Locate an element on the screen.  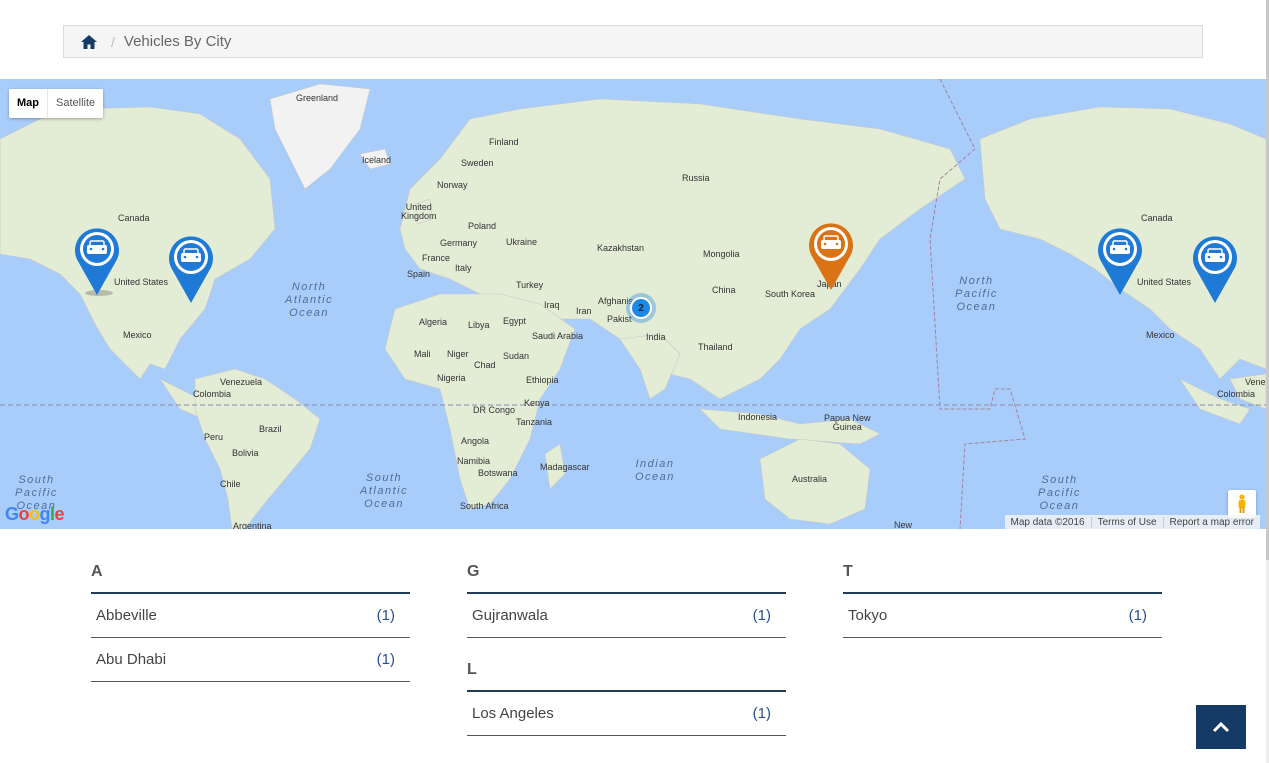
label-iran: Iran is located at coordinates (584, 311).